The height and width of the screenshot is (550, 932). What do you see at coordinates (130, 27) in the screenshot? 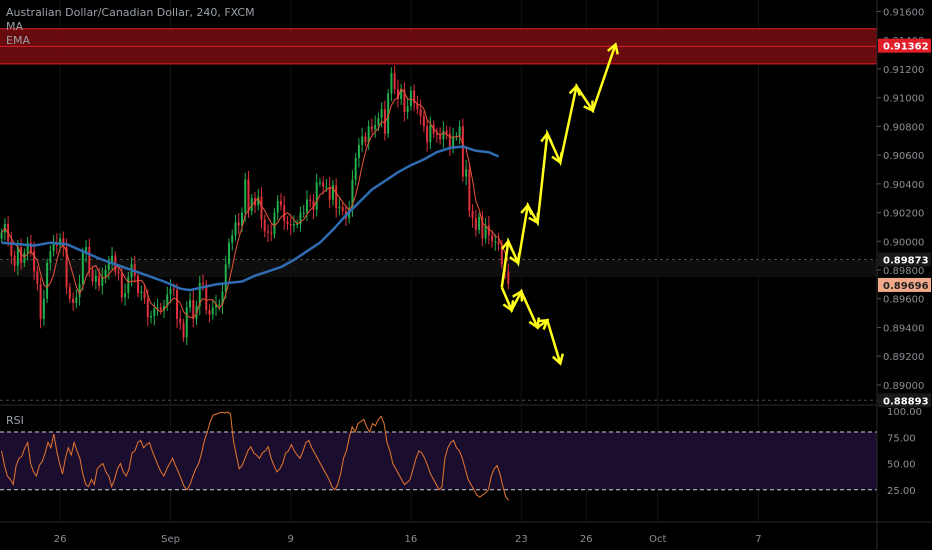
I see `legend-ma: MA` at bounding box center [130, 27].